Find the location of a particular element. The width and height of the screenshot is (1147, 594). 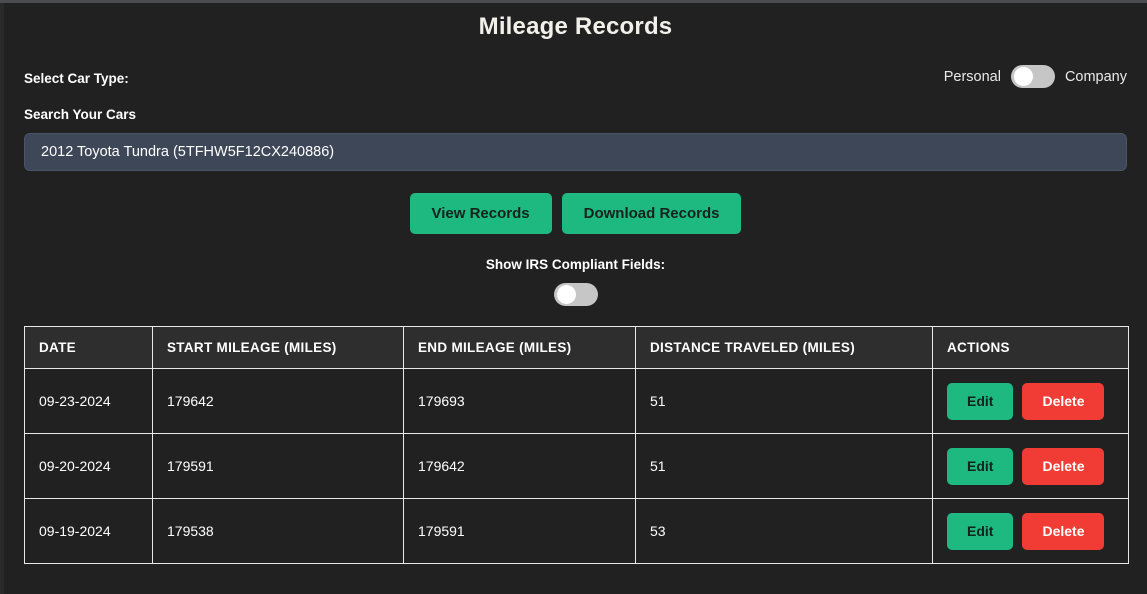

irs-compliant-label: Show IRS Compliant Fields: is located at coordinates (575, 264).